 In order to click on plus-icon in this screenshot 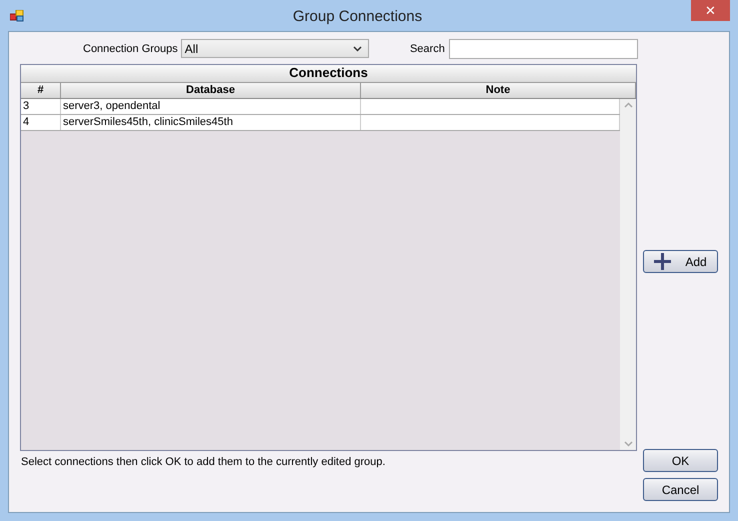, I will do `click(663, 261)`.